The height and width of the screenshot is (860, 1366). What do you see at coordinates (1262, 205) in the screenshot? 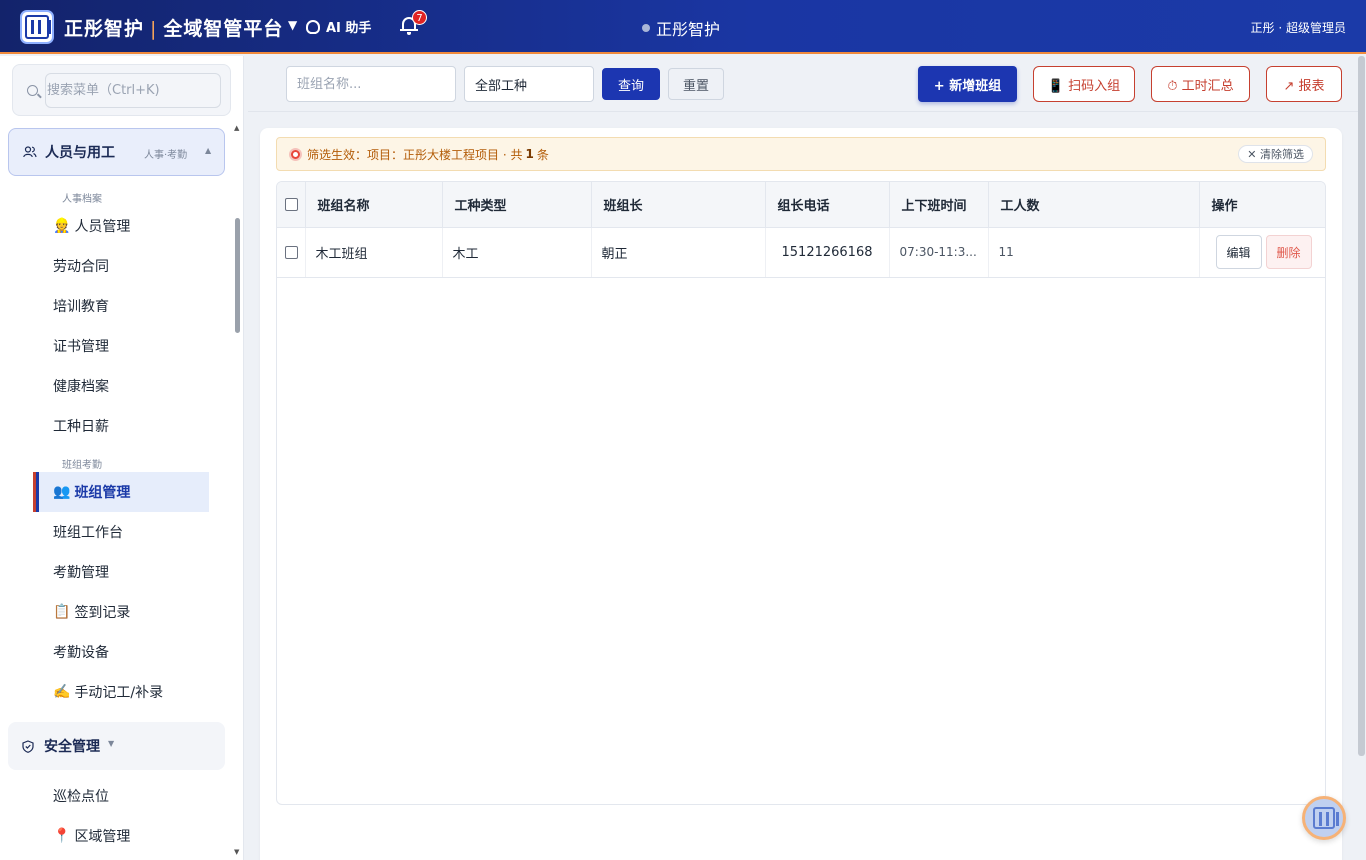
I see `column-header: 操作` at bounding box center [1262, 205].